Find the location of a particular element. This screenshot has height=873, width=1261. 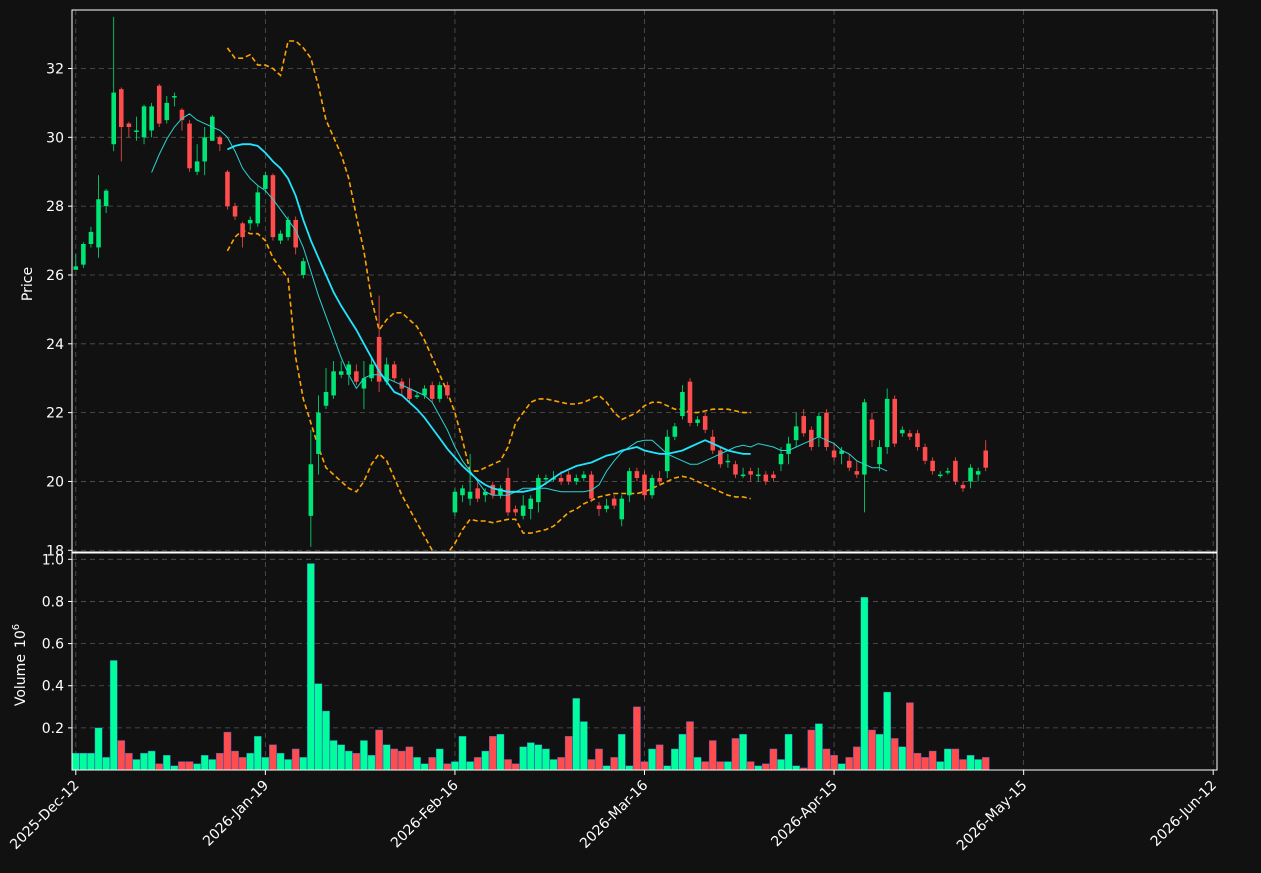

volume-tick-label: 1.0 is located at coordinates (53, 560).